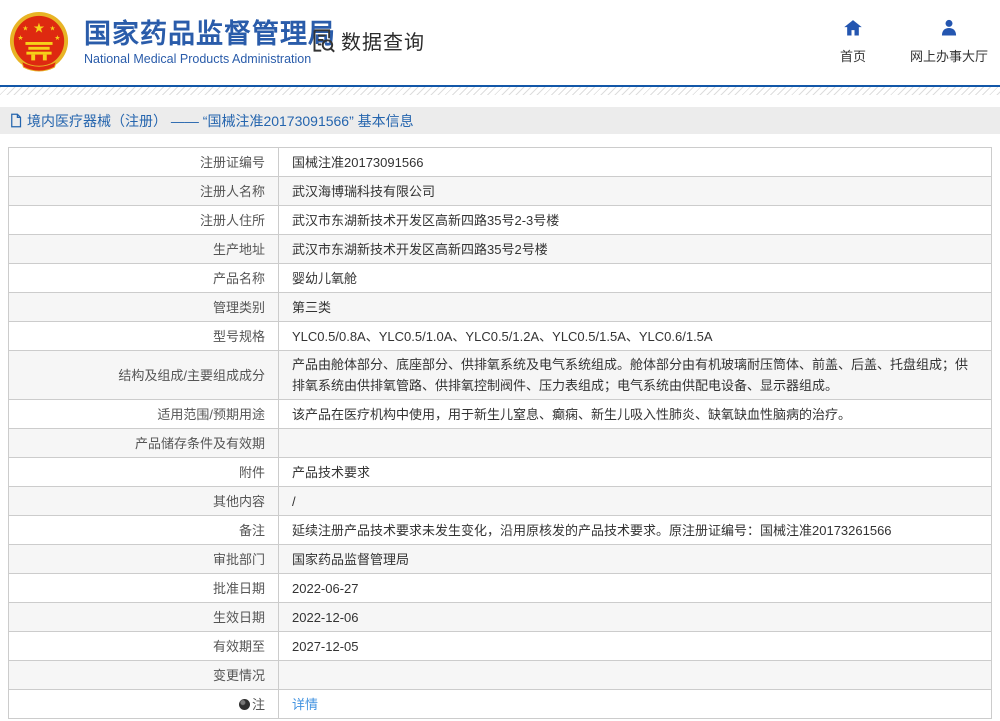  I want to click on row-label-cell: 有效期至, so click(143, 646).